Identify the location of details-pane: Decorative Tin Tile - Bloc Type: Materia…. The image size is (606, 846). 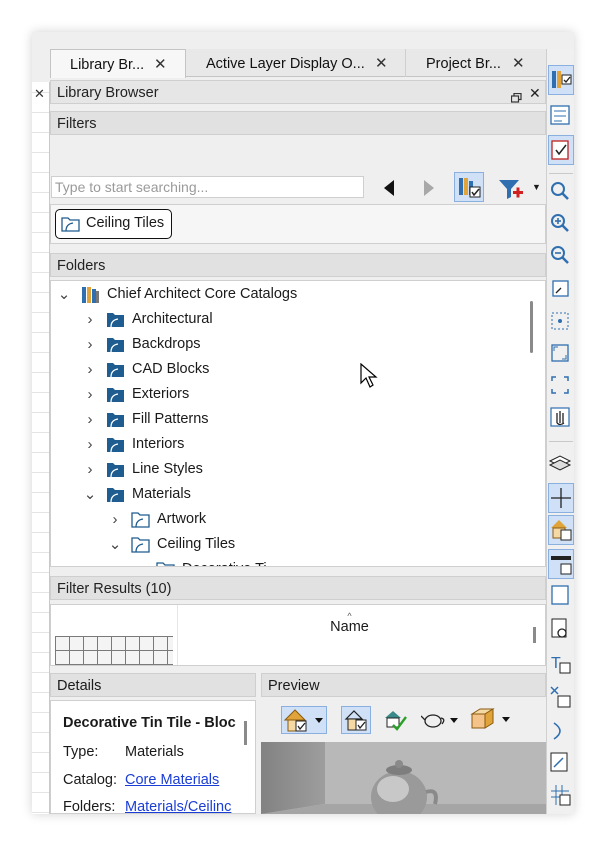
(153, 757).